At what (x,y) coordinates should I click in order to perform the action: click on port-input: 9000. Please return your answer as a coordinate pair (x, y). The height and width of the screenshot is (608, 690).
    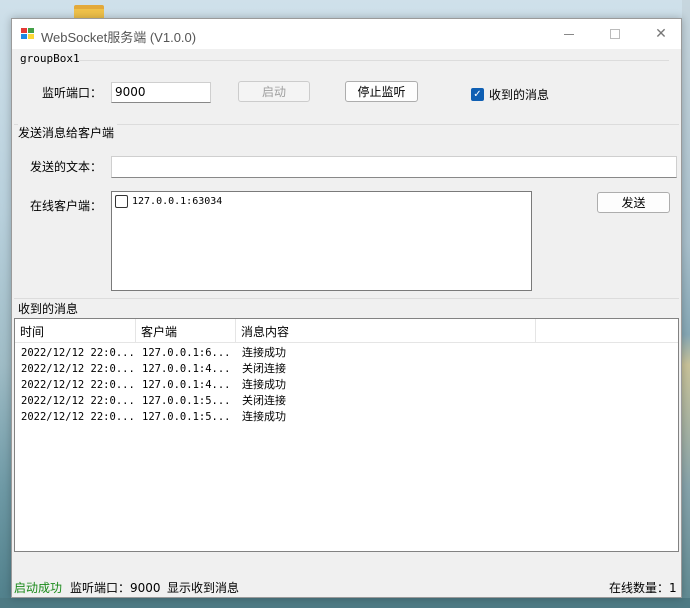
    Looking at the image, I should click on (161, 92).